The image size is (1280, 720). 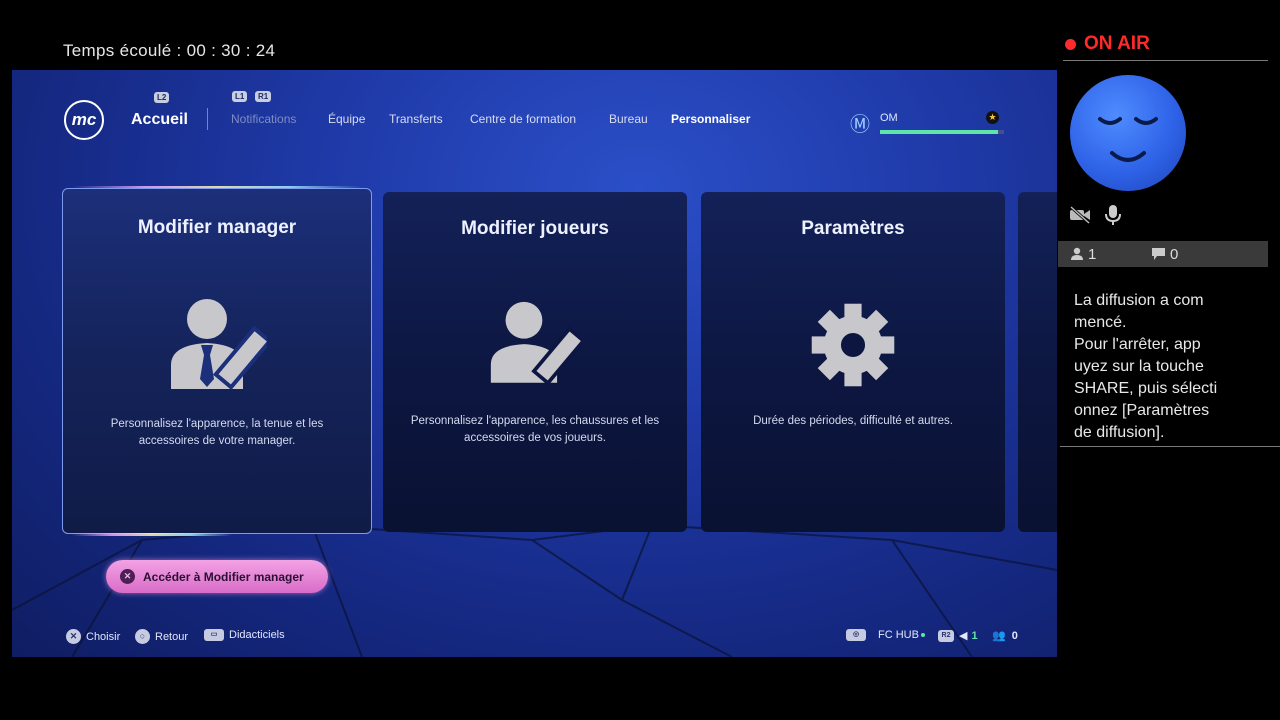 I want to click on comment-icon, so click(x=1158, y=254).